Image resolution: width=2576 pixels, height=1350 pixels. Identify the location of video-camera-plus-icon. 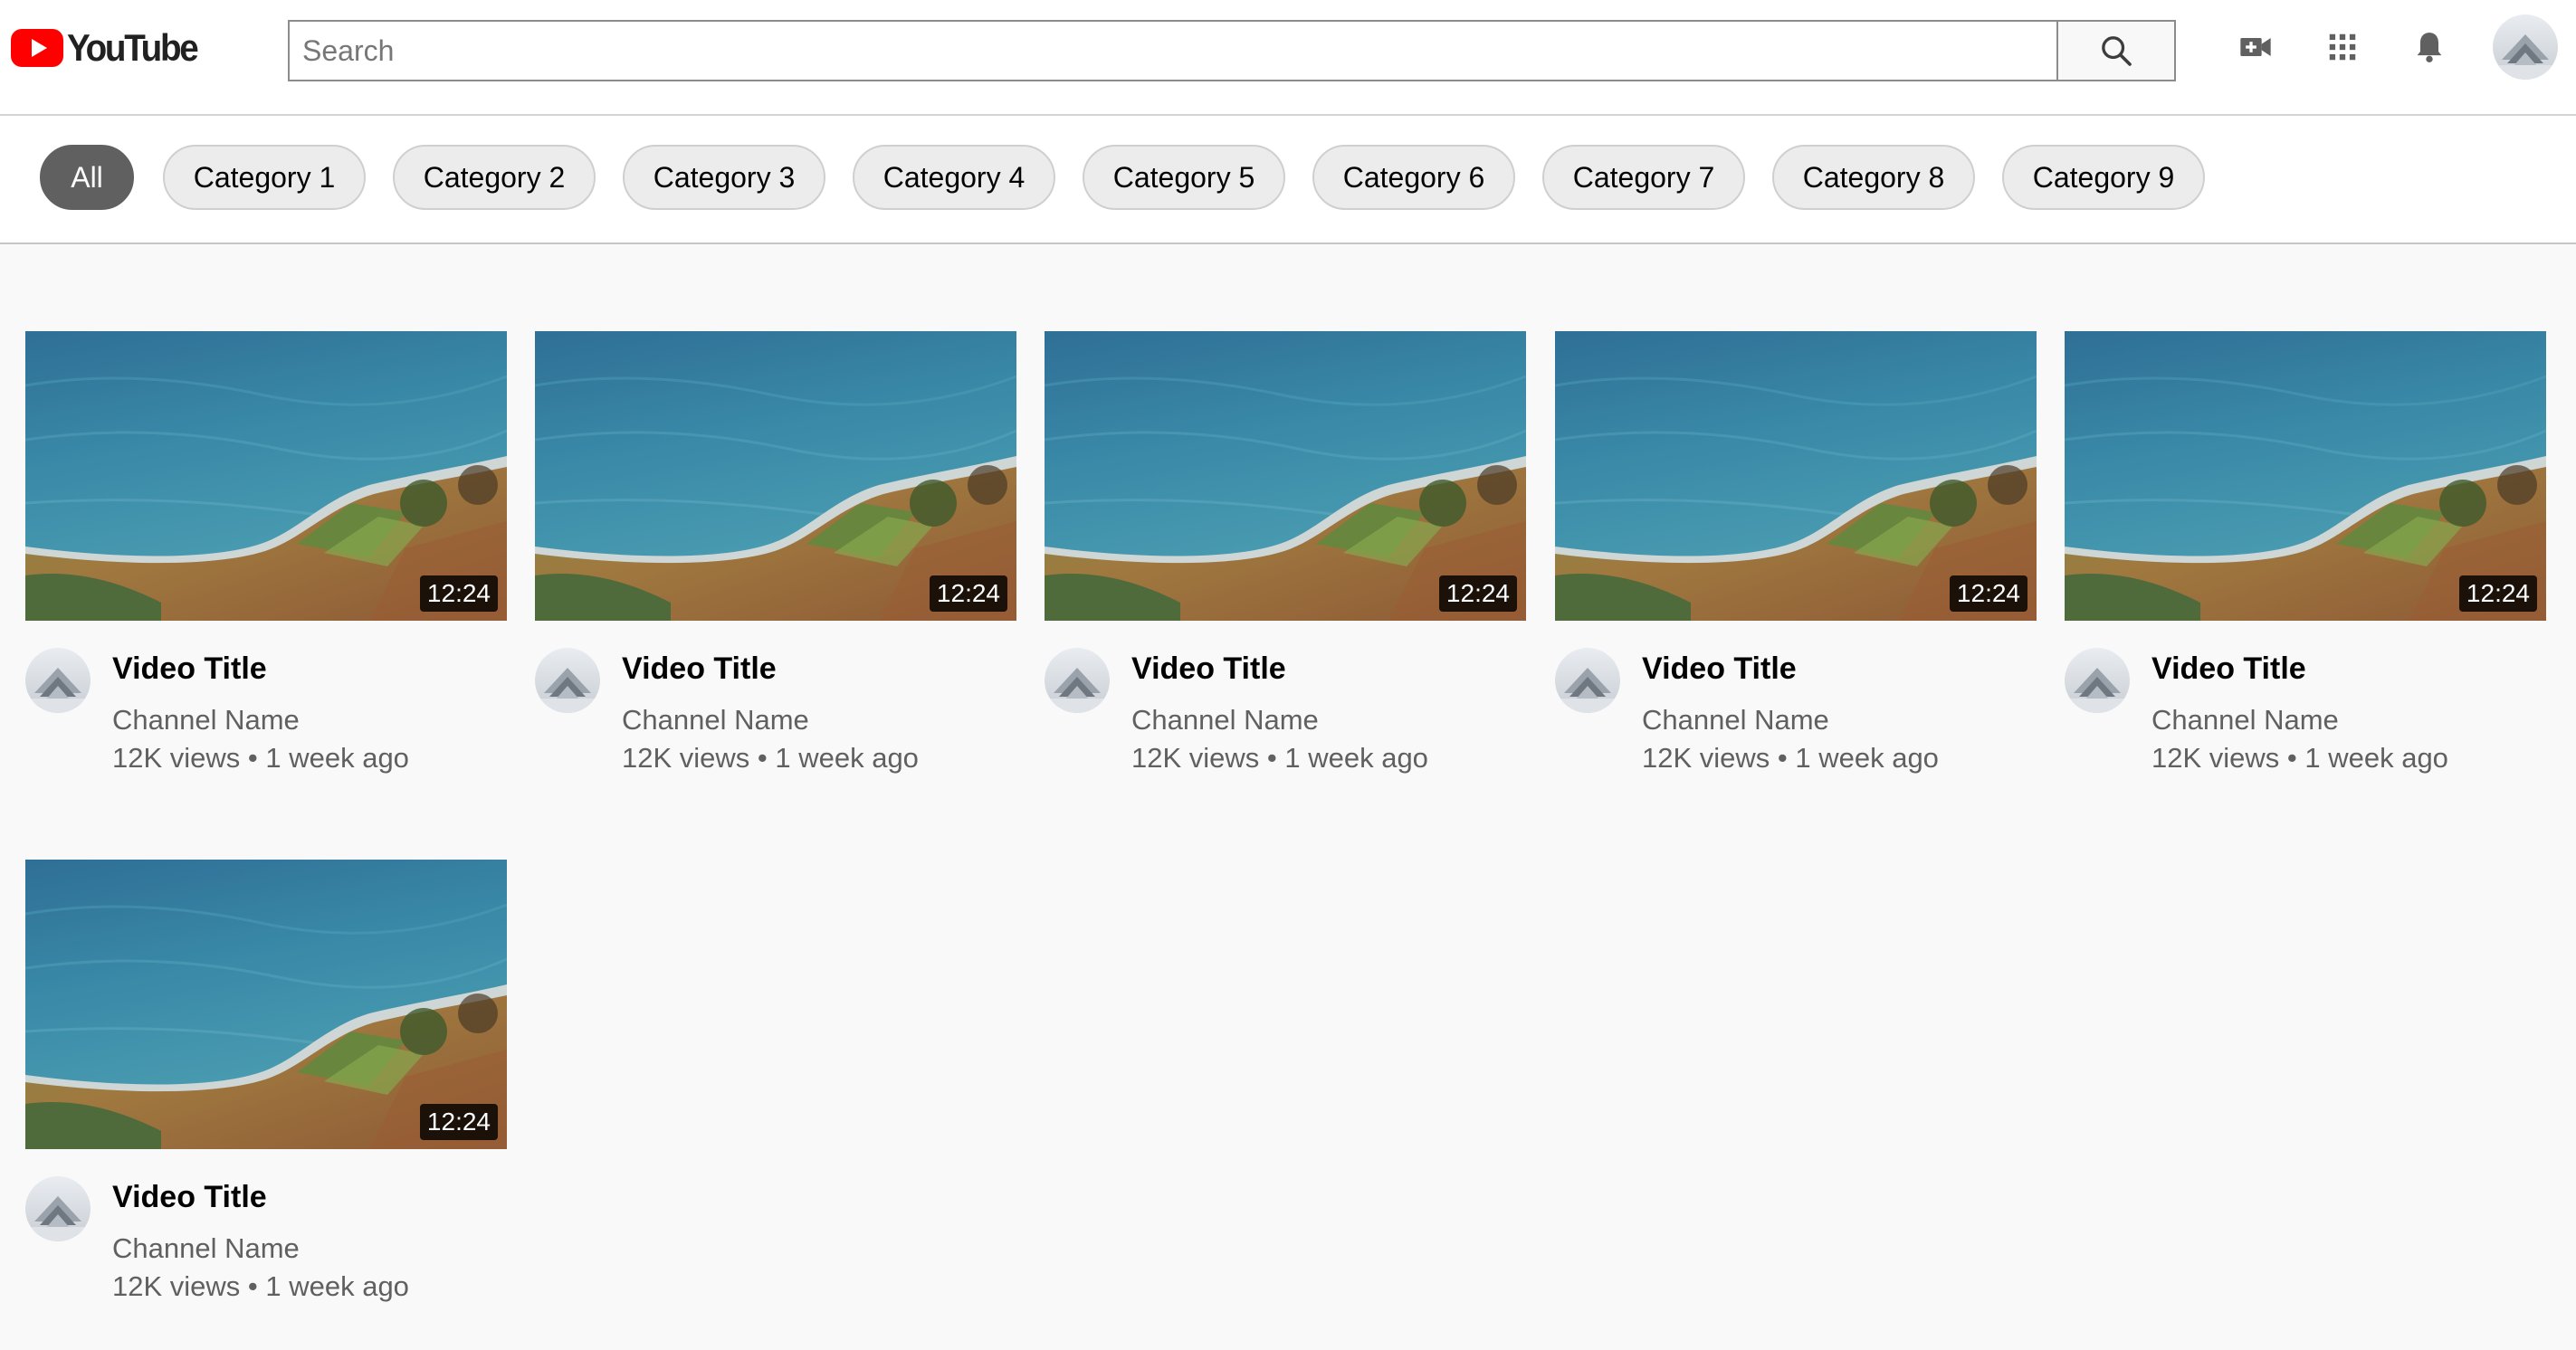
(2256, 47).